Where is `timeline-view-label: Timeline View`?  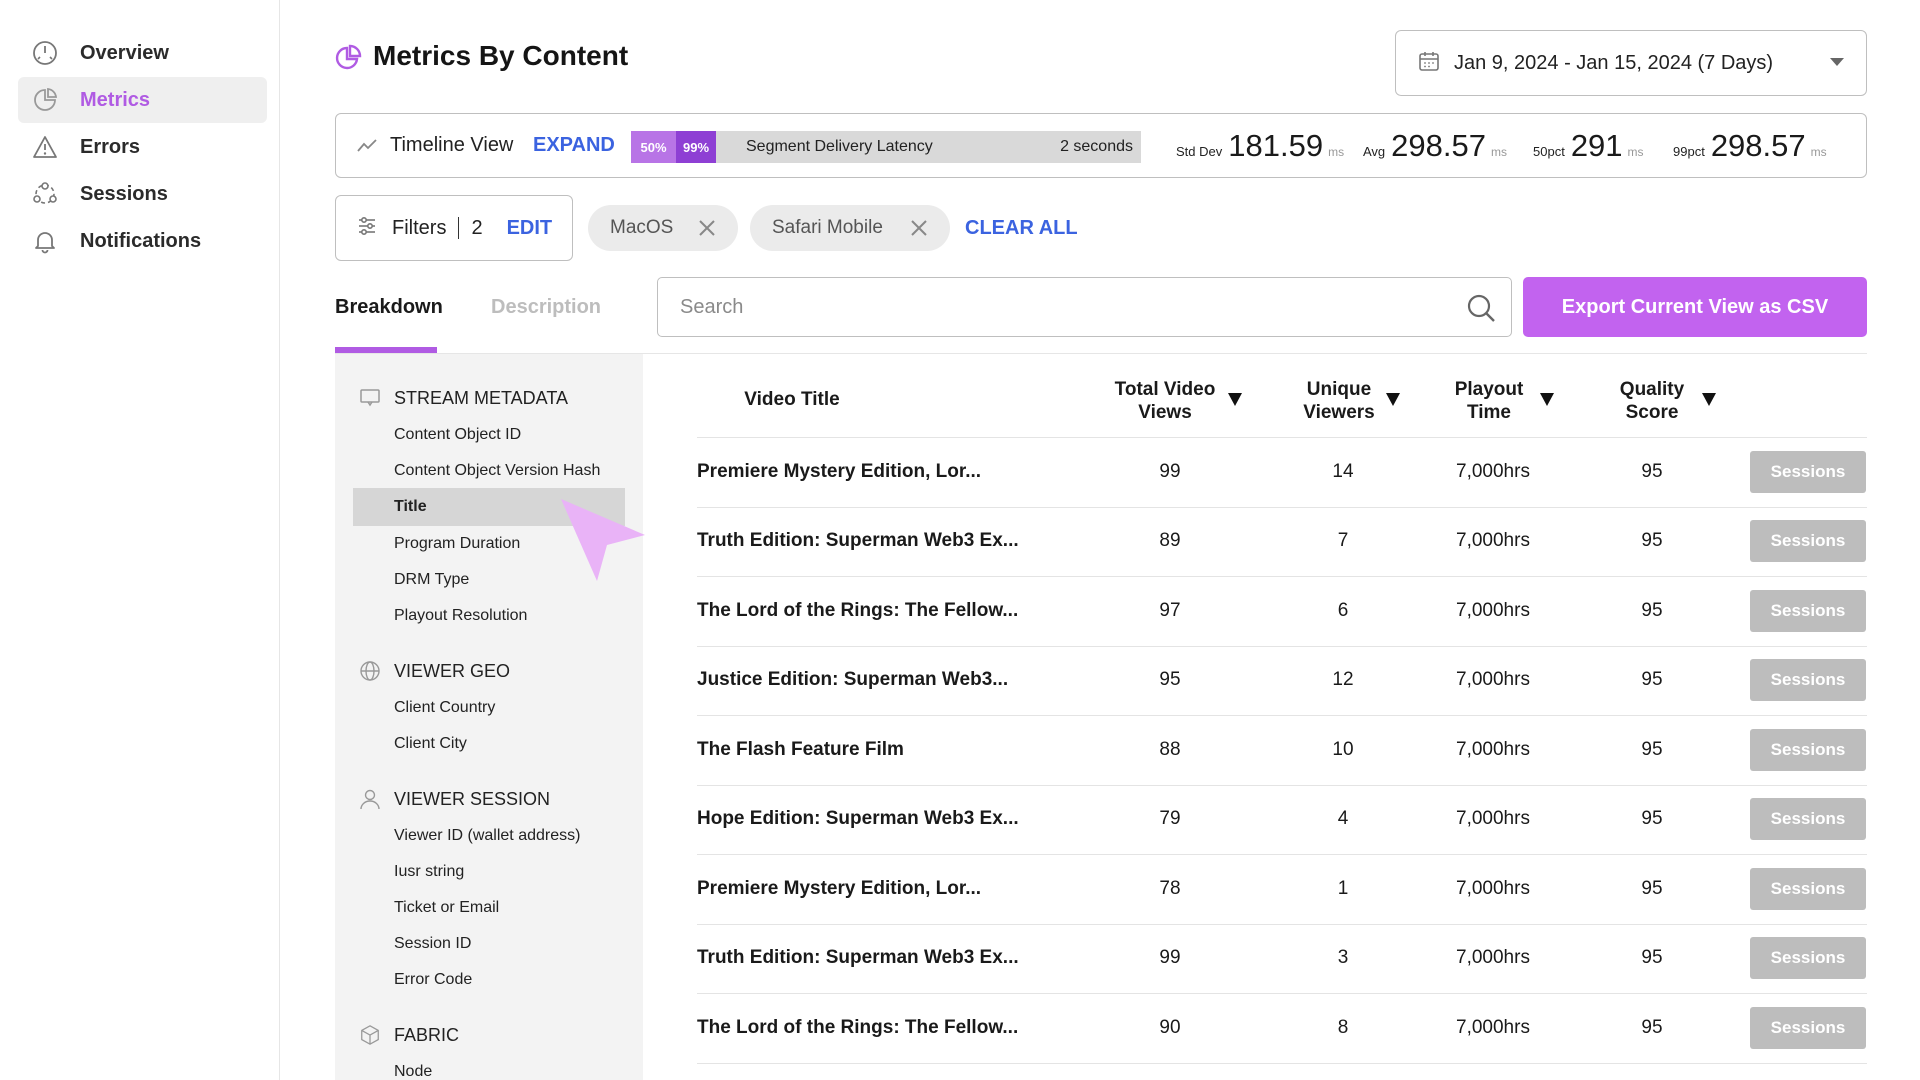
timeline-view-label: Timeline View is located at coordinates (452, 145).